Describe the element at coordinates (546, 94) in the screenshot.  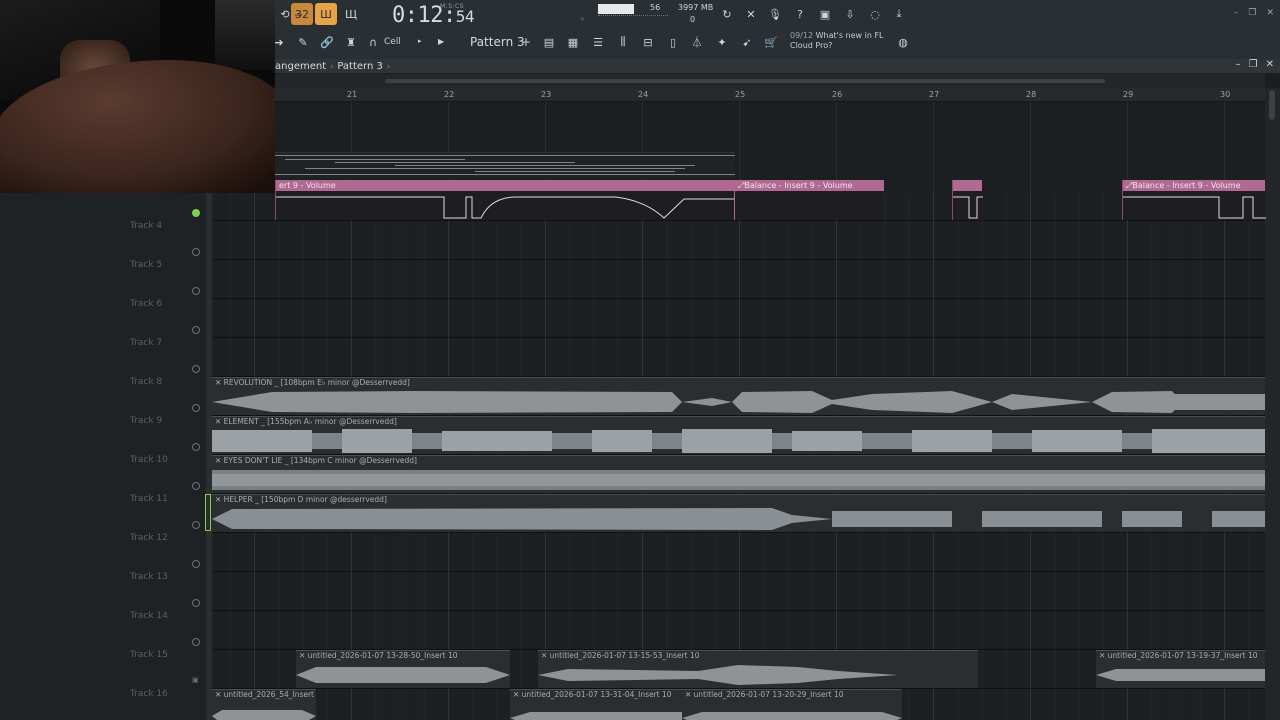
I see `ruler-mark: 23` at that location.